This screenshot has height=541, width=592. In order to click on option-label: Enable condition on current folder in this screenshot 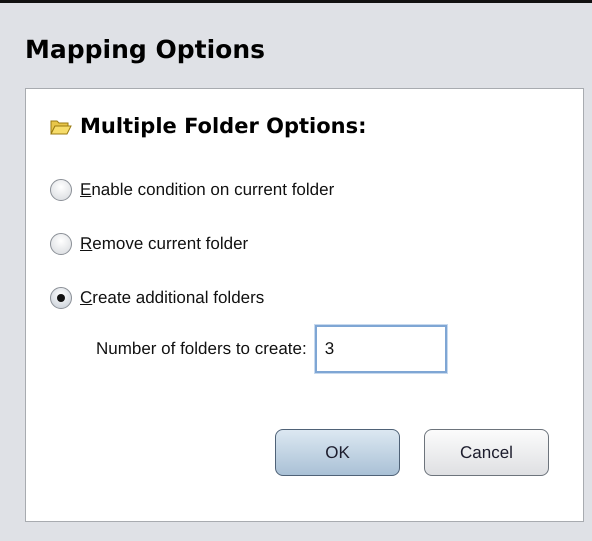, I will do `click(207, 190)`.